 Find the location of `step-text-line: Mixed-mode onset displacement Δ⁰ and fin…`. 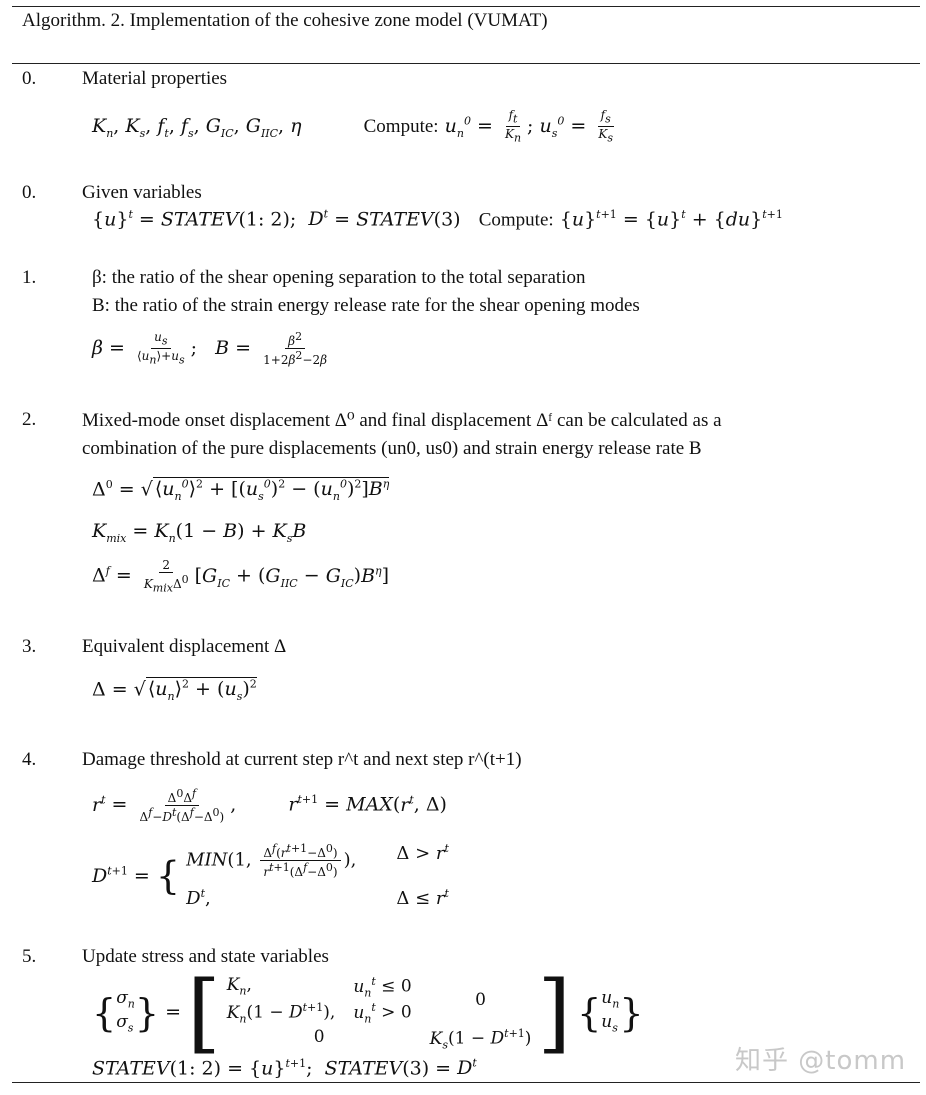

step-text-line: Mixed-mode onset displacement Δ⁰ and fin… is located at coordinates (402, 420).